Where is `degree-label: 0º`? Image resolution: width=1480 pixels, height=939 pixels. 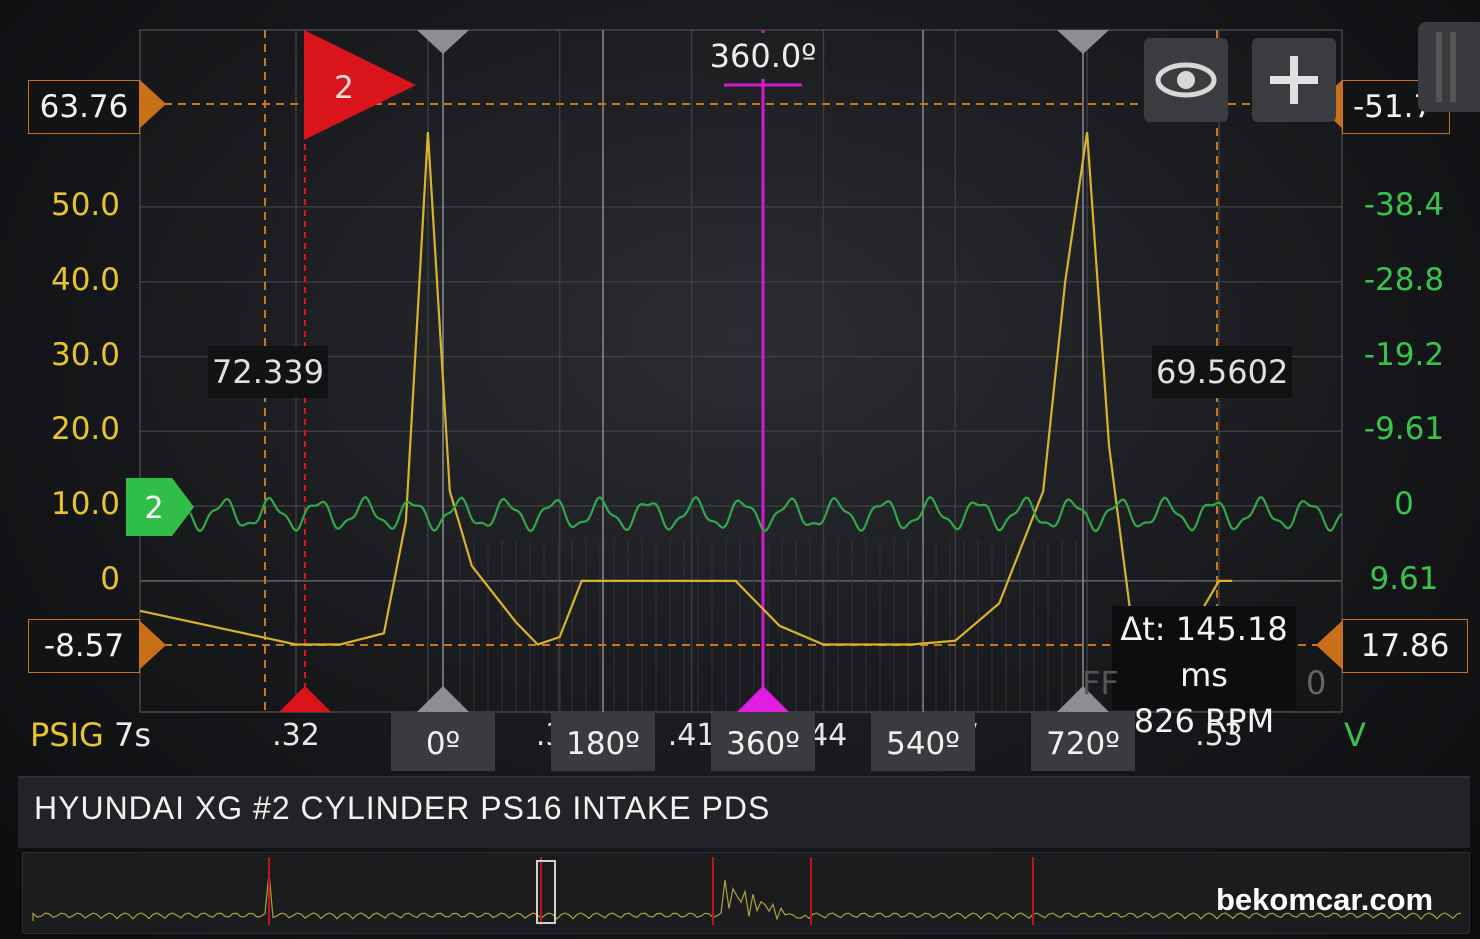
degree-label: 0º is located at coordinates (443, 742).